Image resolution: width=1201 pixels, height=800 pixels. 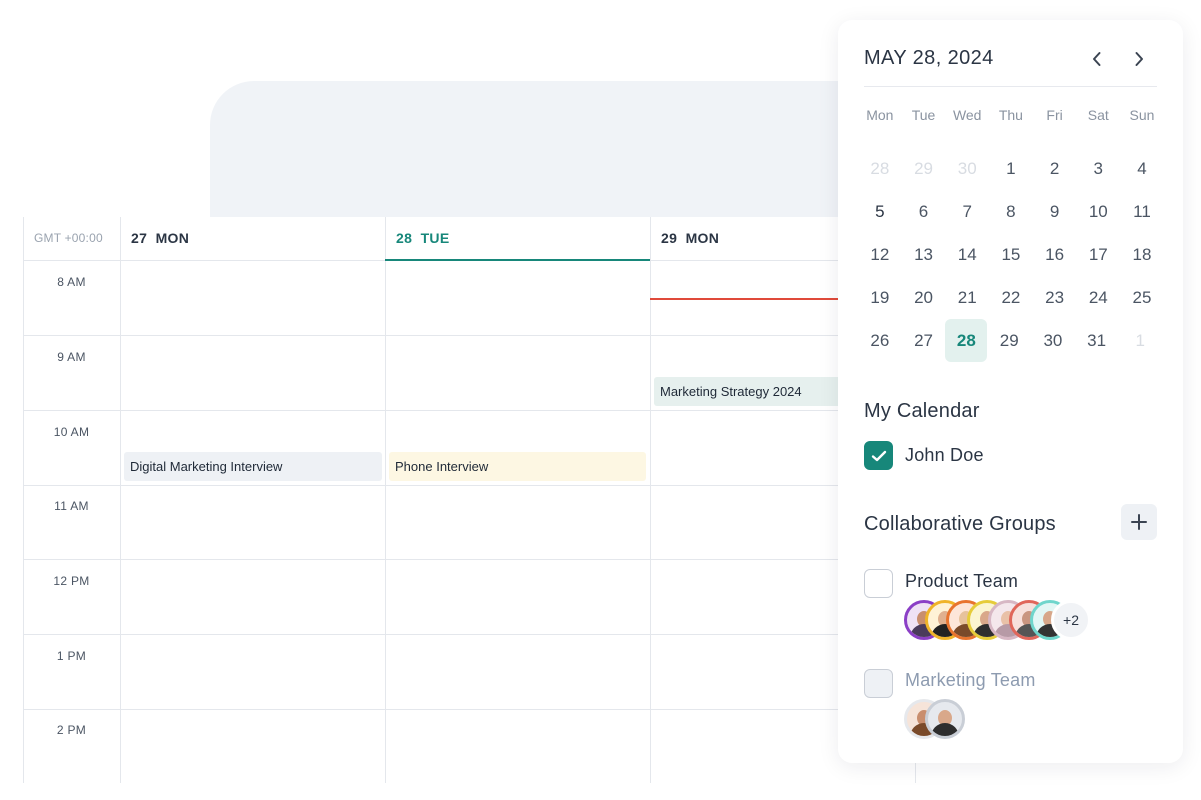 I want to click on date-cell: 27, so click(x=924, y=340).